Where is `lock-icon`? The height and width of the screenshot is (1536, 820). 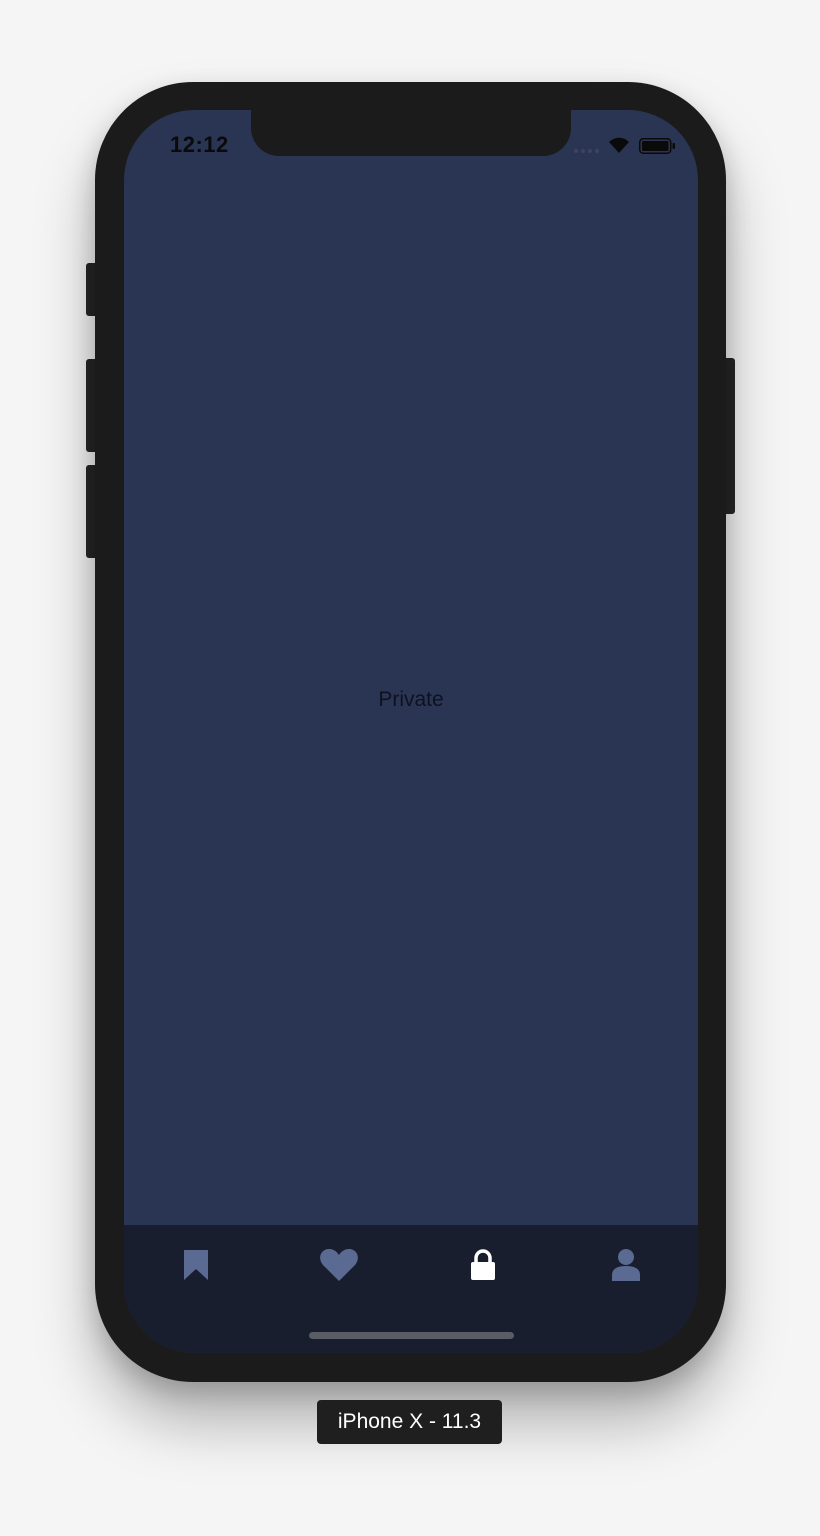 lock-icon is located at coordinates (483, 1264).